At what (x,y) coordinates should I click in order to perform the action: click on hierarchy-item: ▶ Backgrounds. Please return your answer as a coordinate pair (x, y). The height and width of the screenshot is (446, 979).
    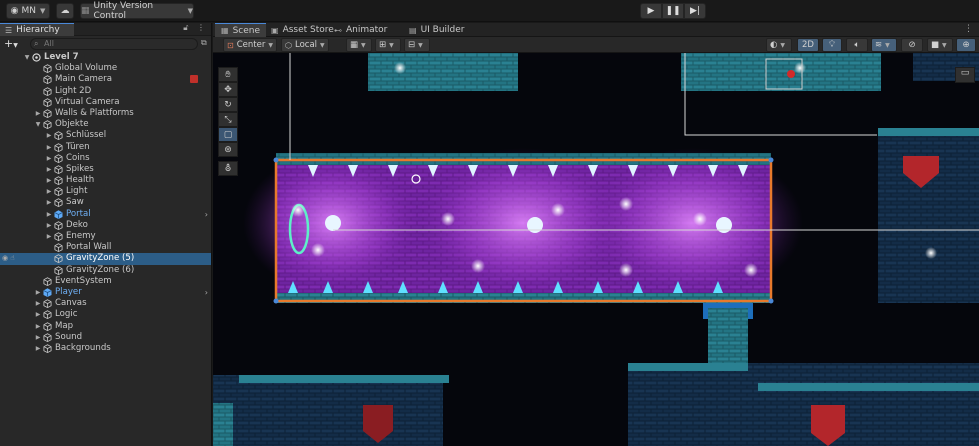
    Looking at the image, I should click on (105, 348).